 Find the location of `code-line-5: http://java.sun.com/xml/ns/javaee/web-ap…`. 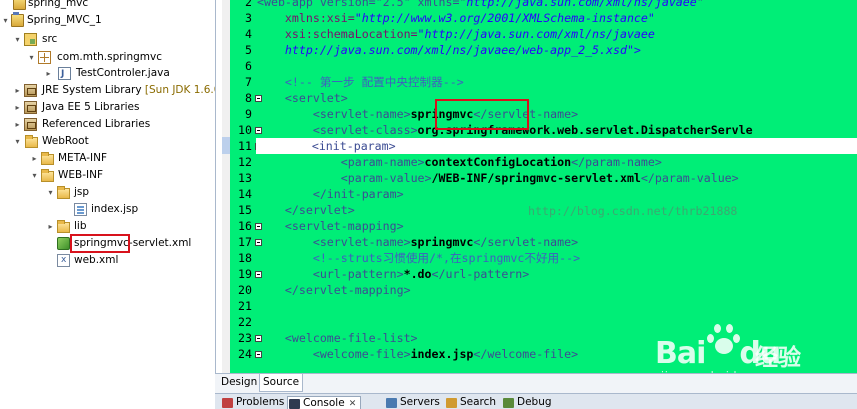

code-line-5: http://java.sun.com/xml/ns/javaee/web-ap… is located at coordinates (449, 50).